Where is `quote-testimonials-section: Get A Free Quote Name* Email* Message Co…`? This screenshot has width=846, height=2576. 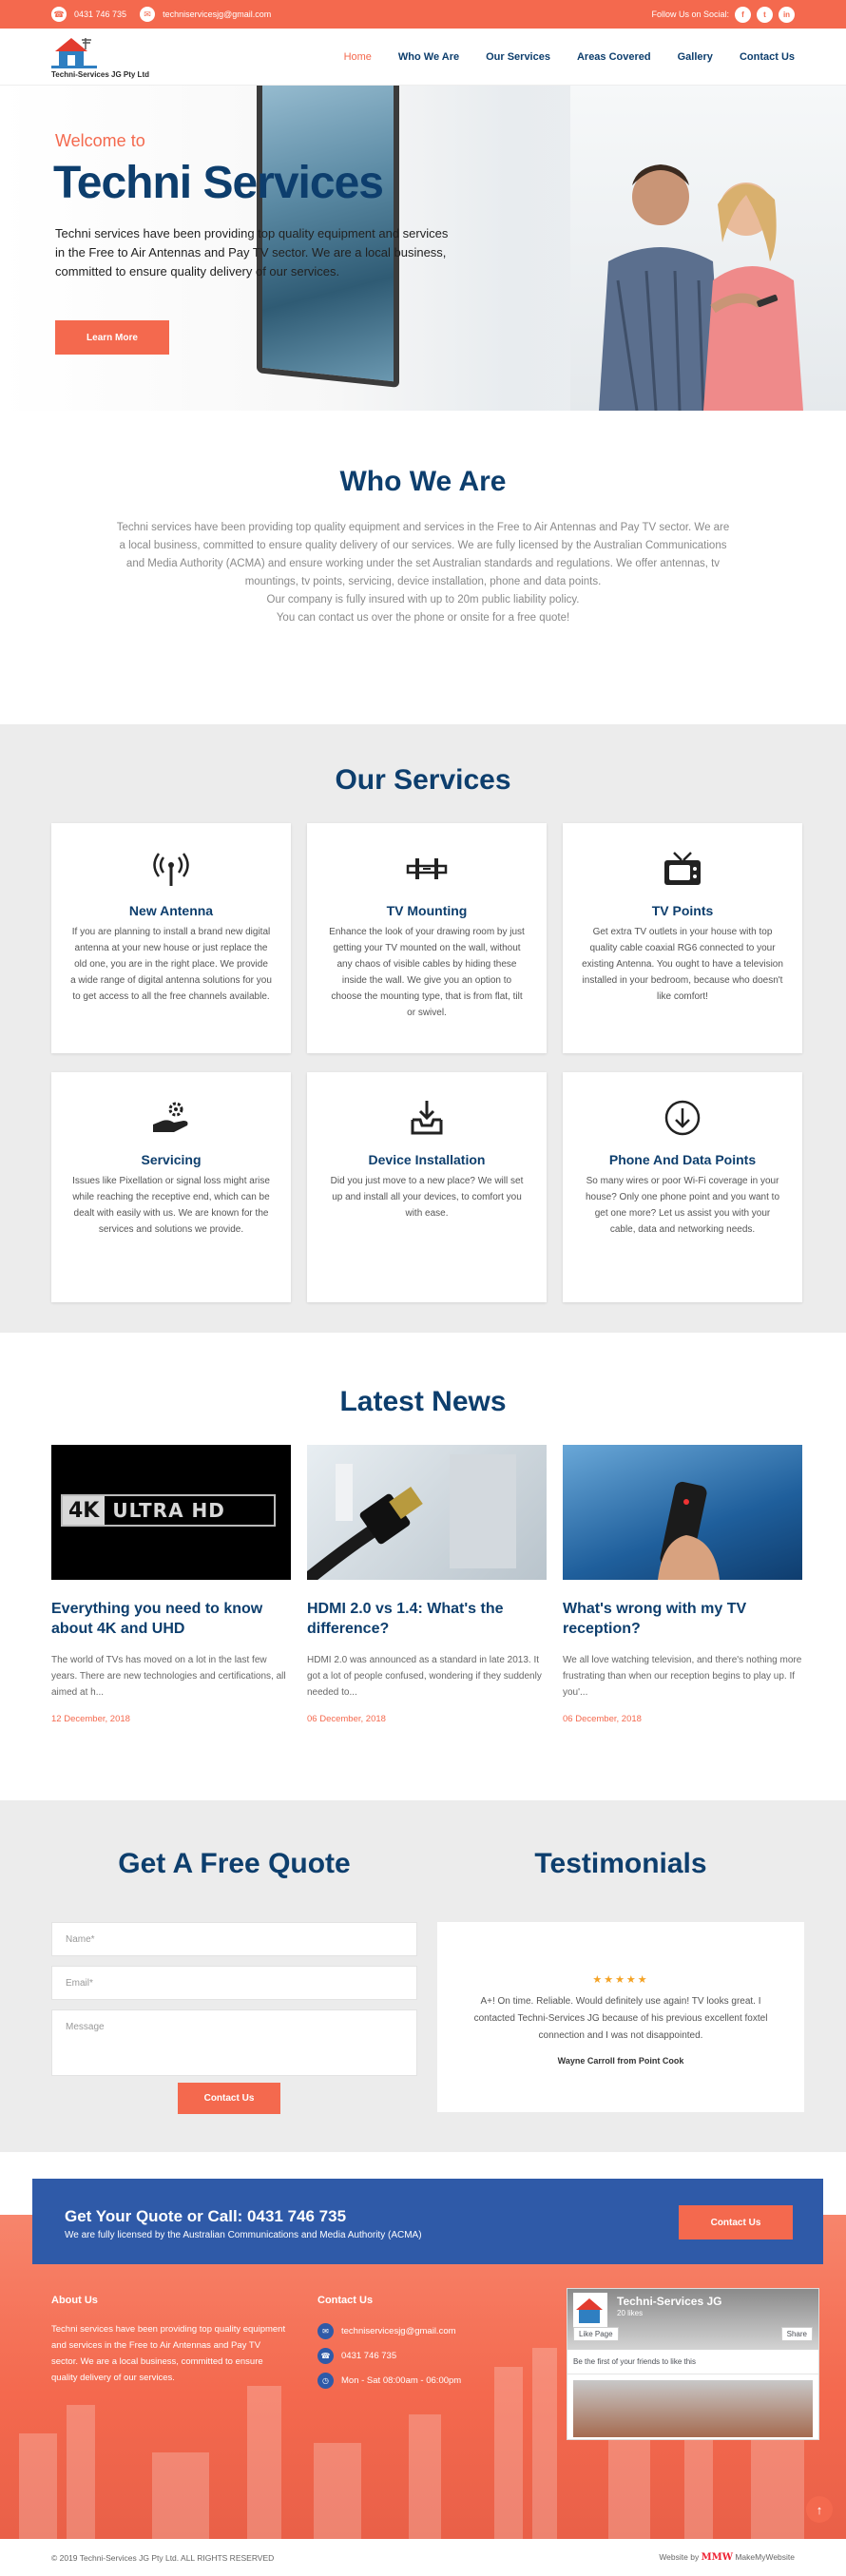
quote-testimonials-section: Get A Free Quote Name* Email* Message Co… is located at coordinates (423, 1976).